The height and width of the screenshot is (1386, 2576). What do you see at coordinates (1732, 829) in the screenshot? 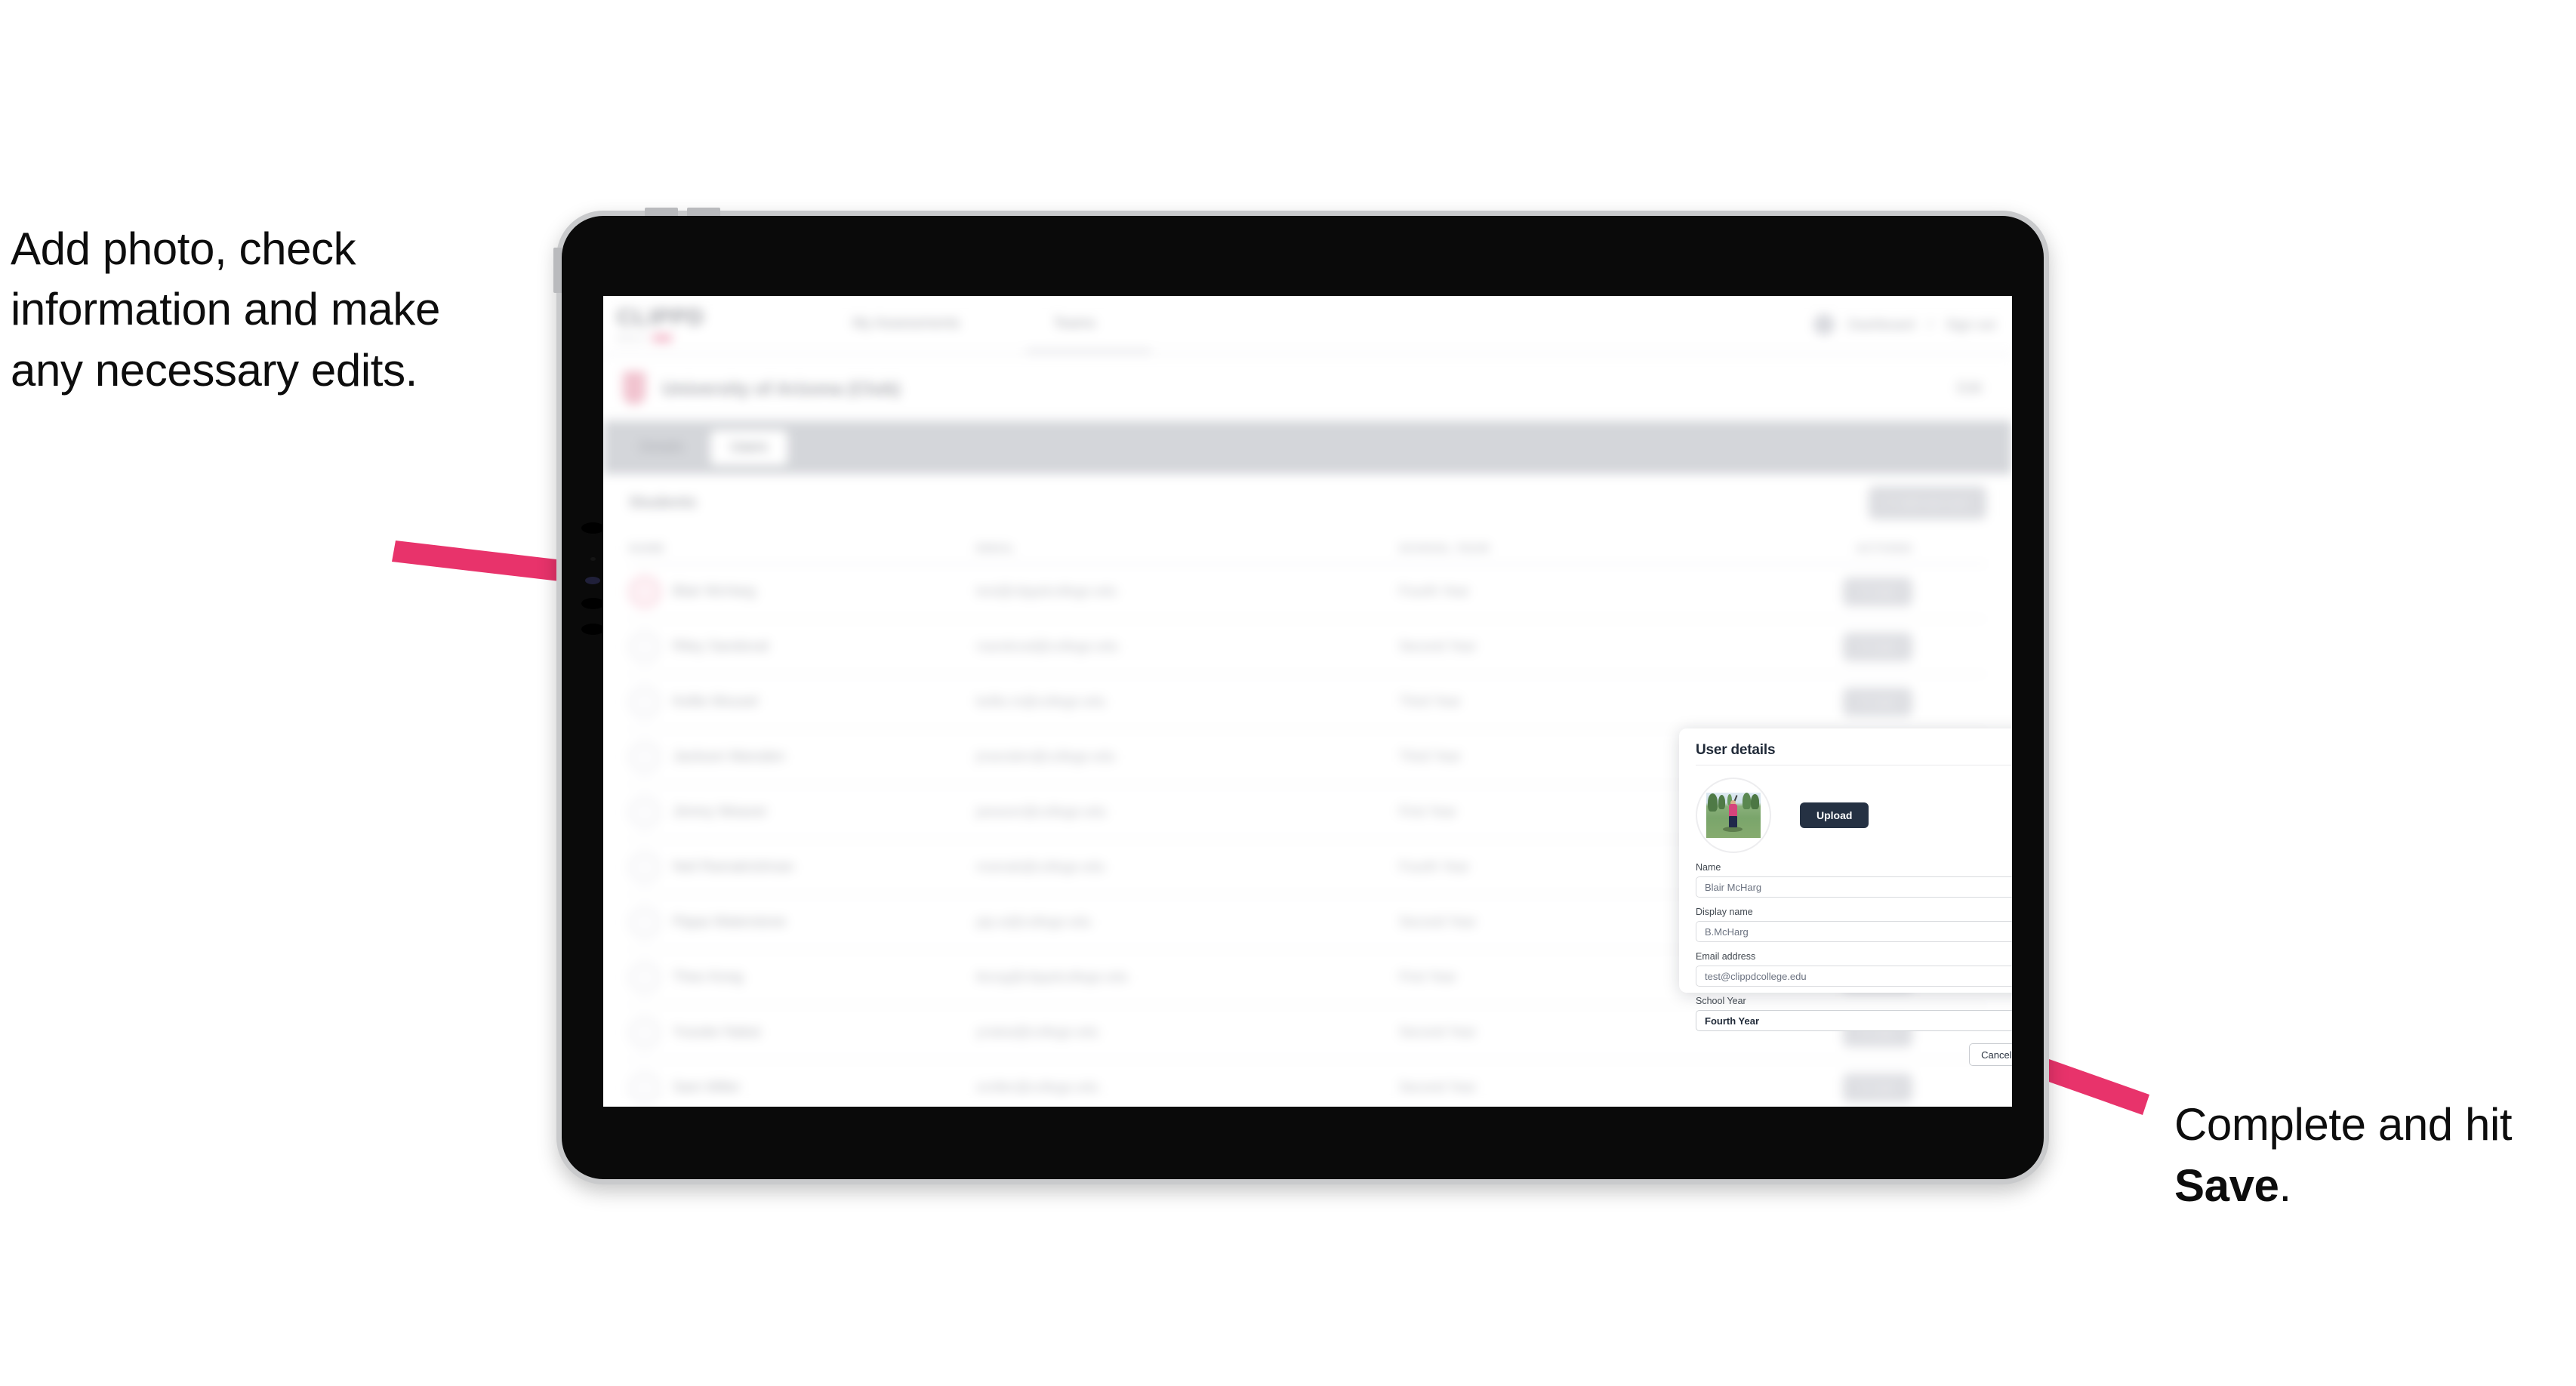
I see `ground-shadow` at bounding box center [1732, 829].